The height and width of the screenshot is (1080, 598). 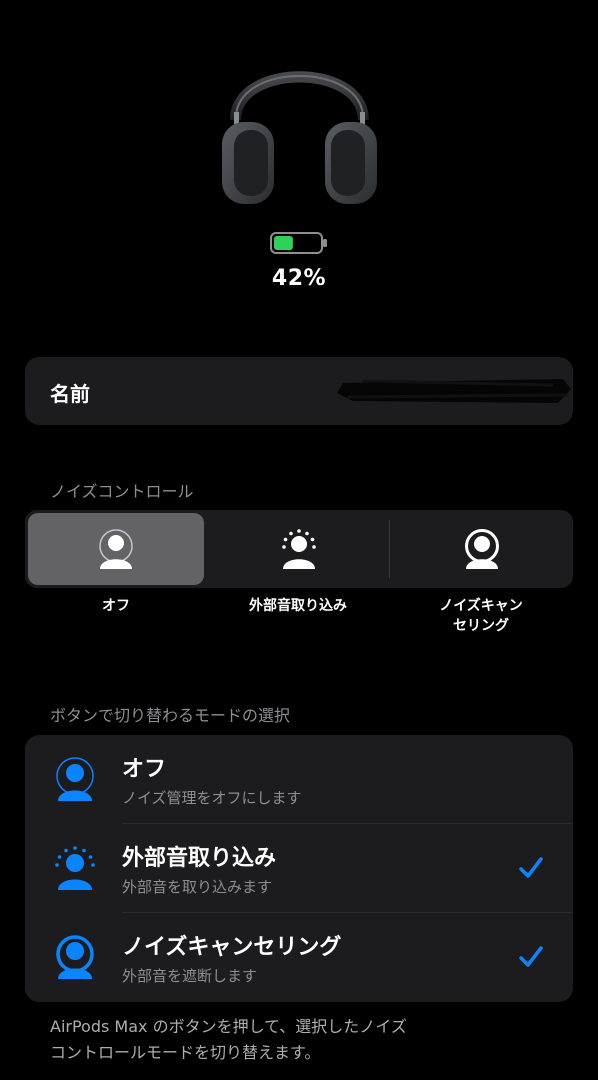 I want to click on segment-transparency-label: 外部音取り込み, so click(x=298, y=606).